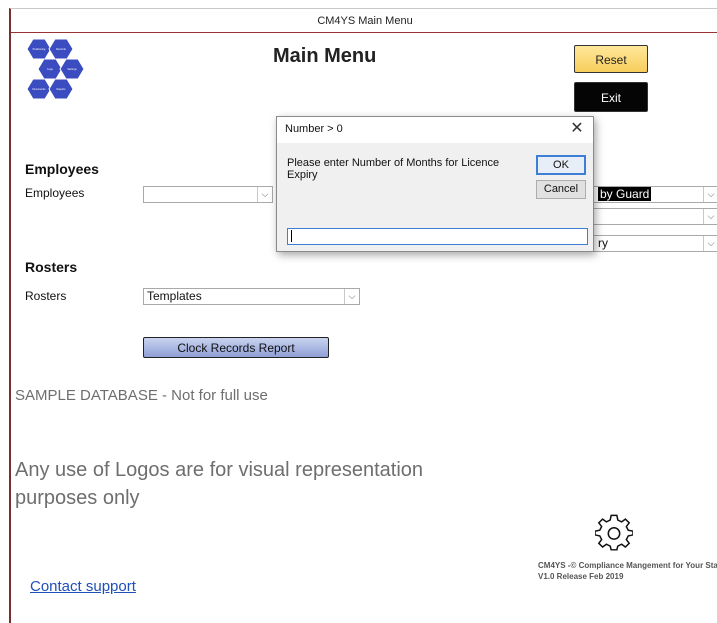 This screenshot has height=623, width=717. What do you see at coordinates (51, 267) in the screenshot?
I see `rosters-section-heading: Rosters` at bounding box center [51, 267].